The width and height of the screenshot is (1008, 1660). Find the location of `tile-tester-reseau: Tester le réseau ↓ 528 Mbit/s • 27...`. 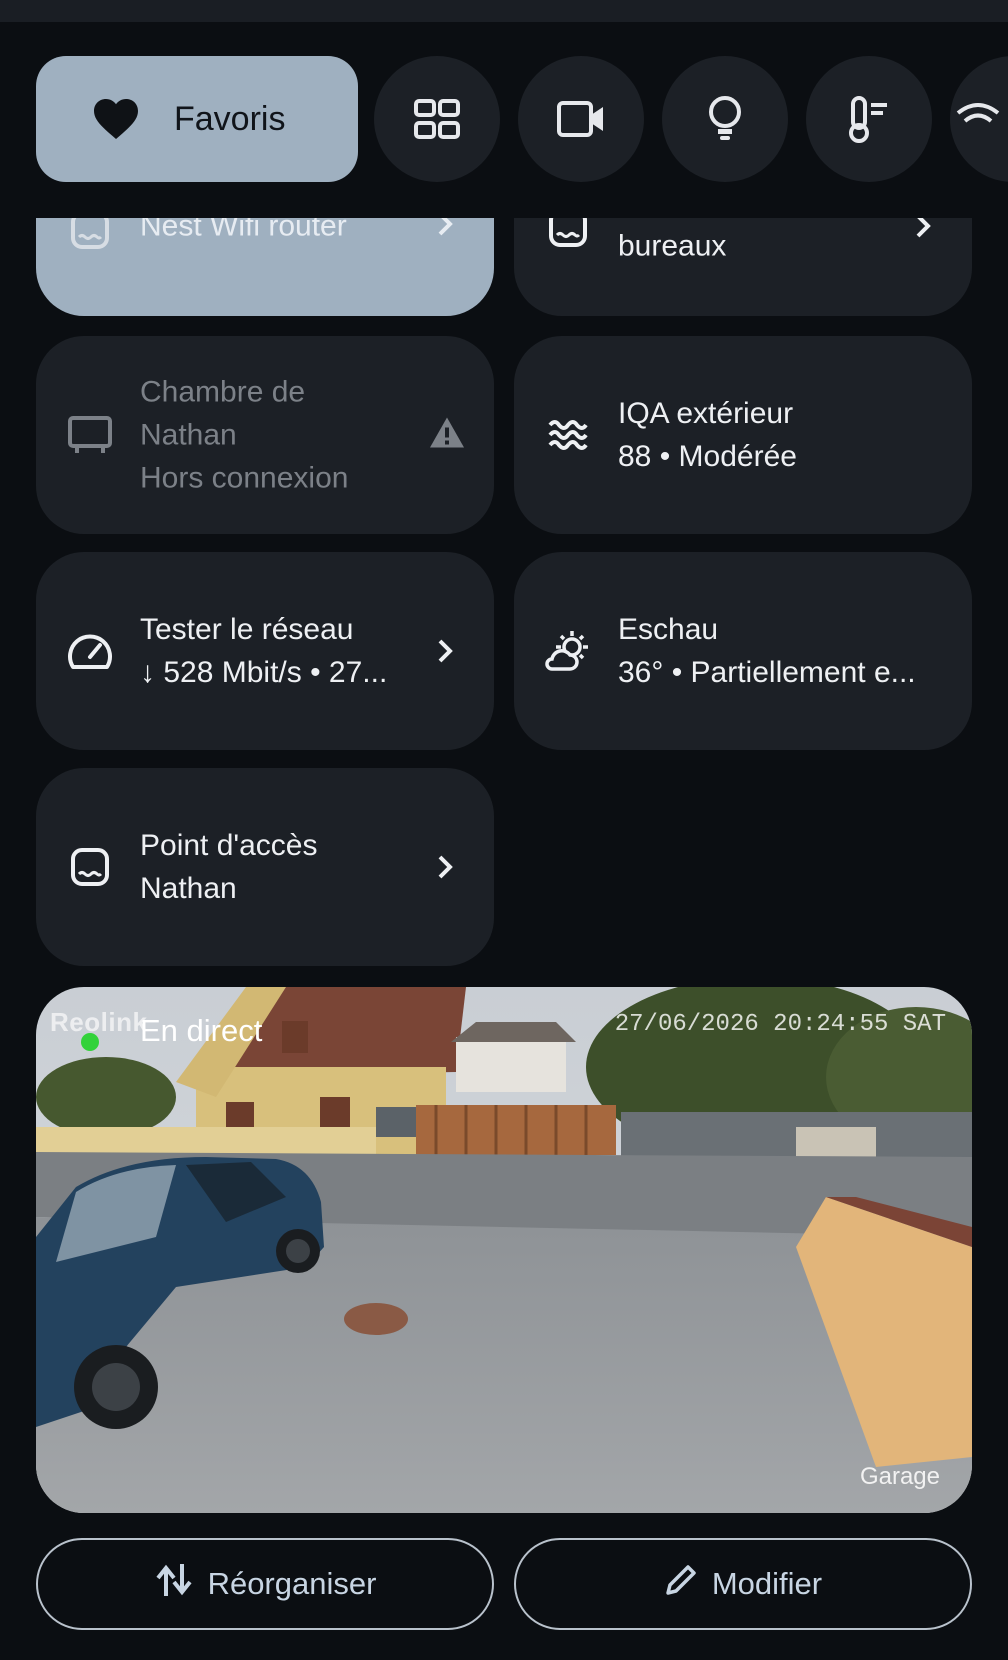

tile-tester-reseau: Tester le réseau ↓ 528 Mbit/s • 27... is located at coordinates (265, 651).